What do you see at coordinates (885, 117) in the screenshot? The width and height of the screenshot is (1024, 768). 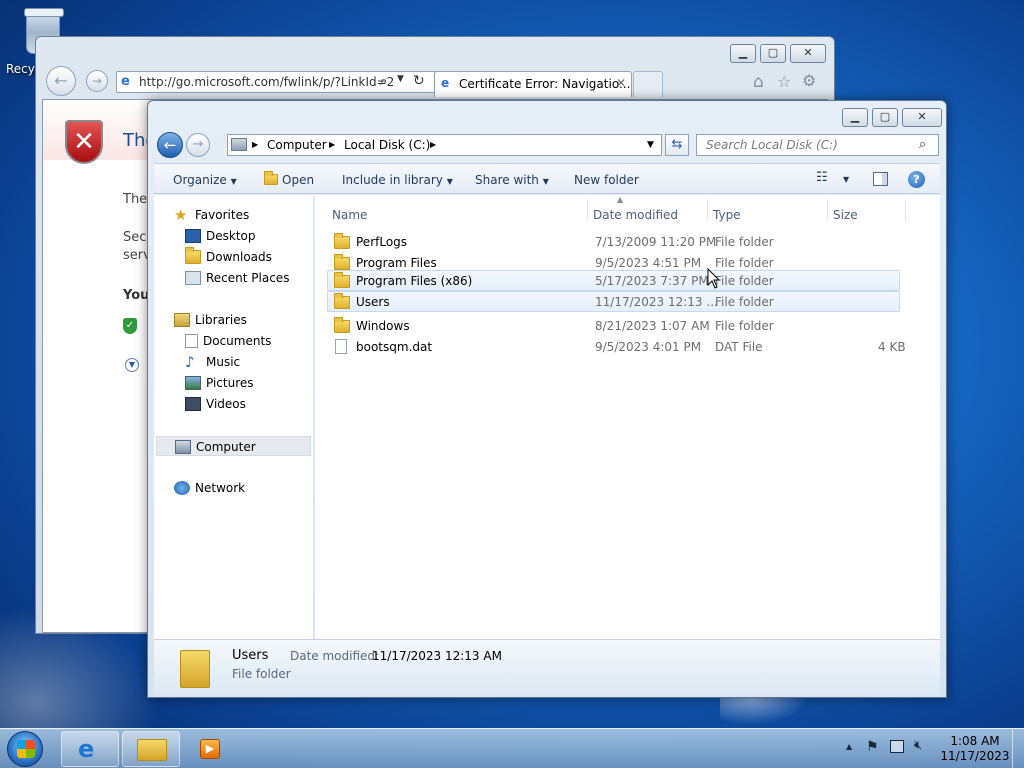 I see `maximize-button: ▢` at bounding box center [885, 117].